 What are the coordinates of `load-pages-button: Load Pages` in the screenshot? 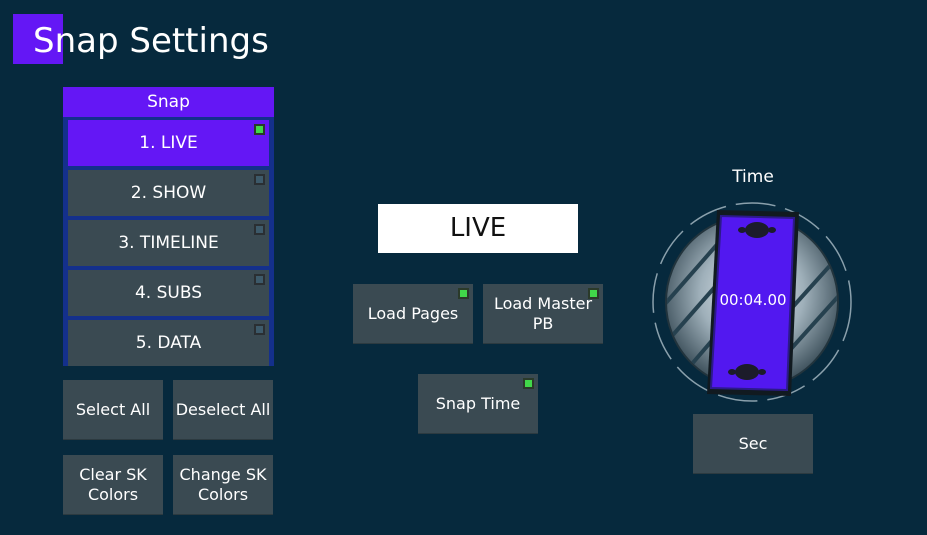 It's located at (413, 314).